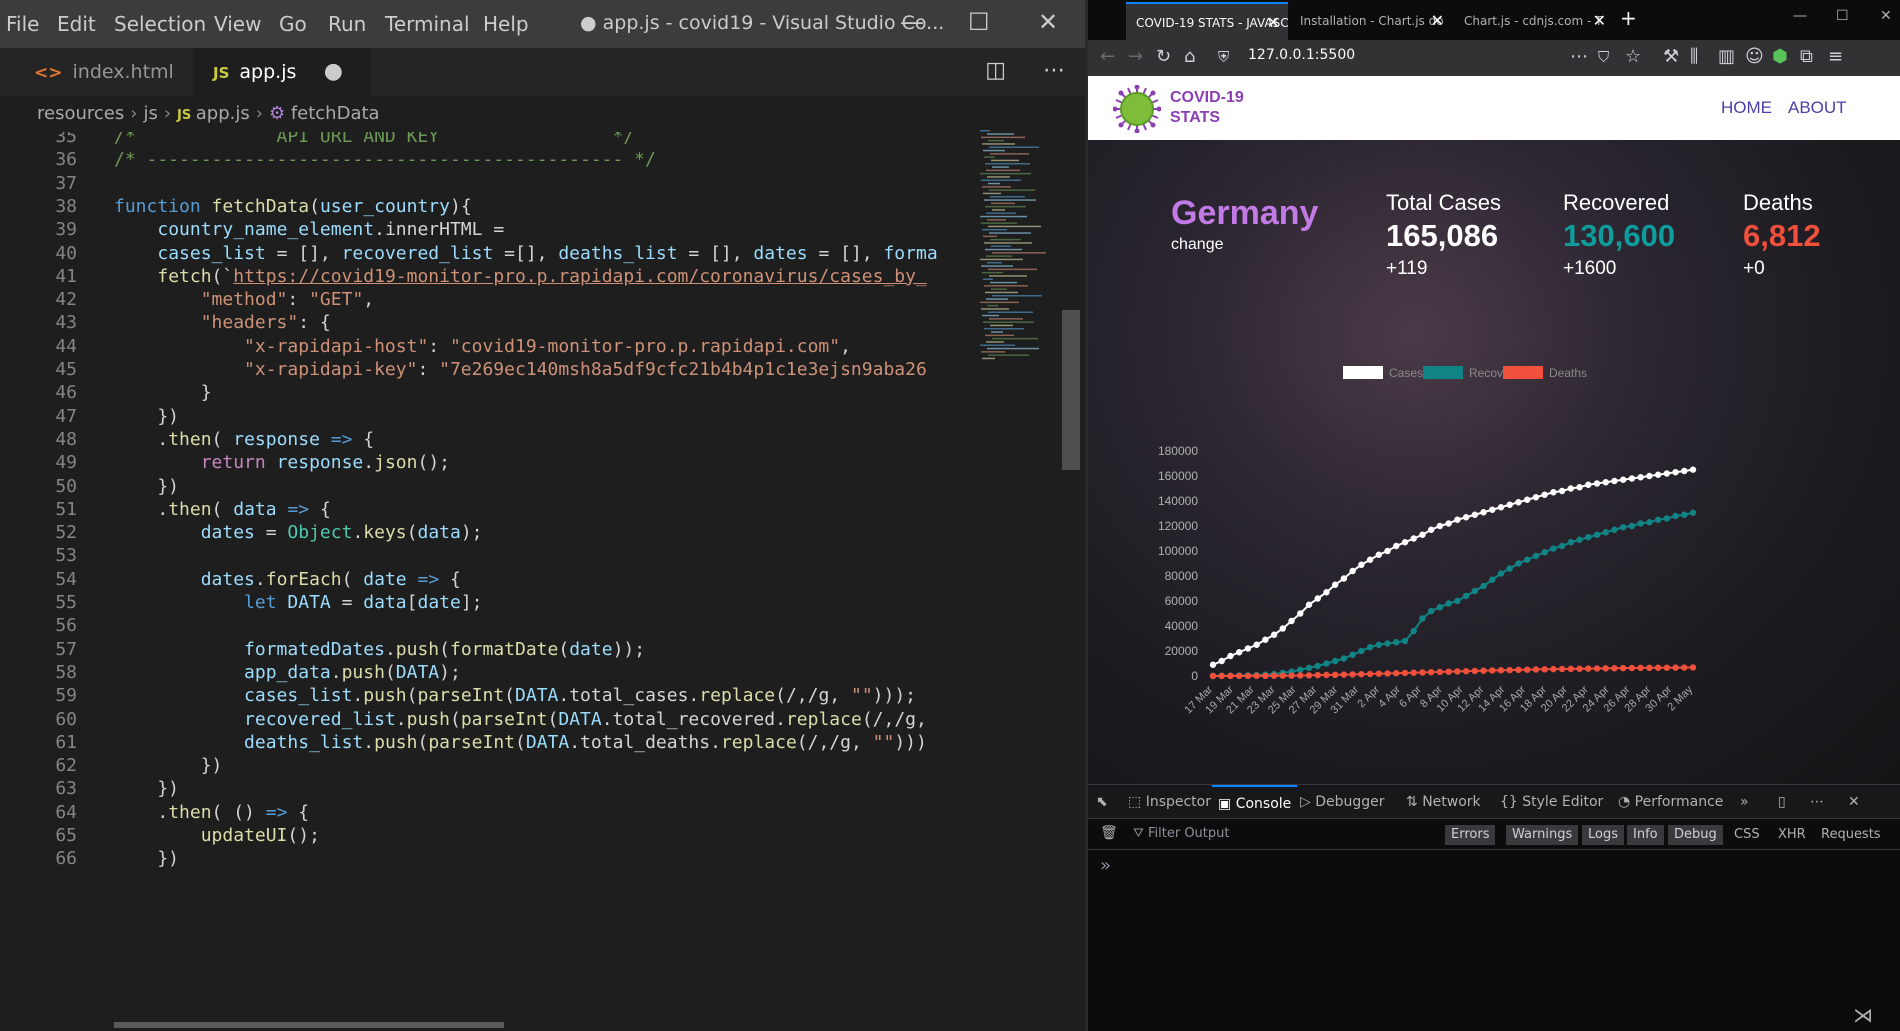 The width and height of the screenshot is (1900, 1031). Describe the element at coordinates (1542, 835) in the screenshot. I see `filter-warnings: Warnings` at that location.